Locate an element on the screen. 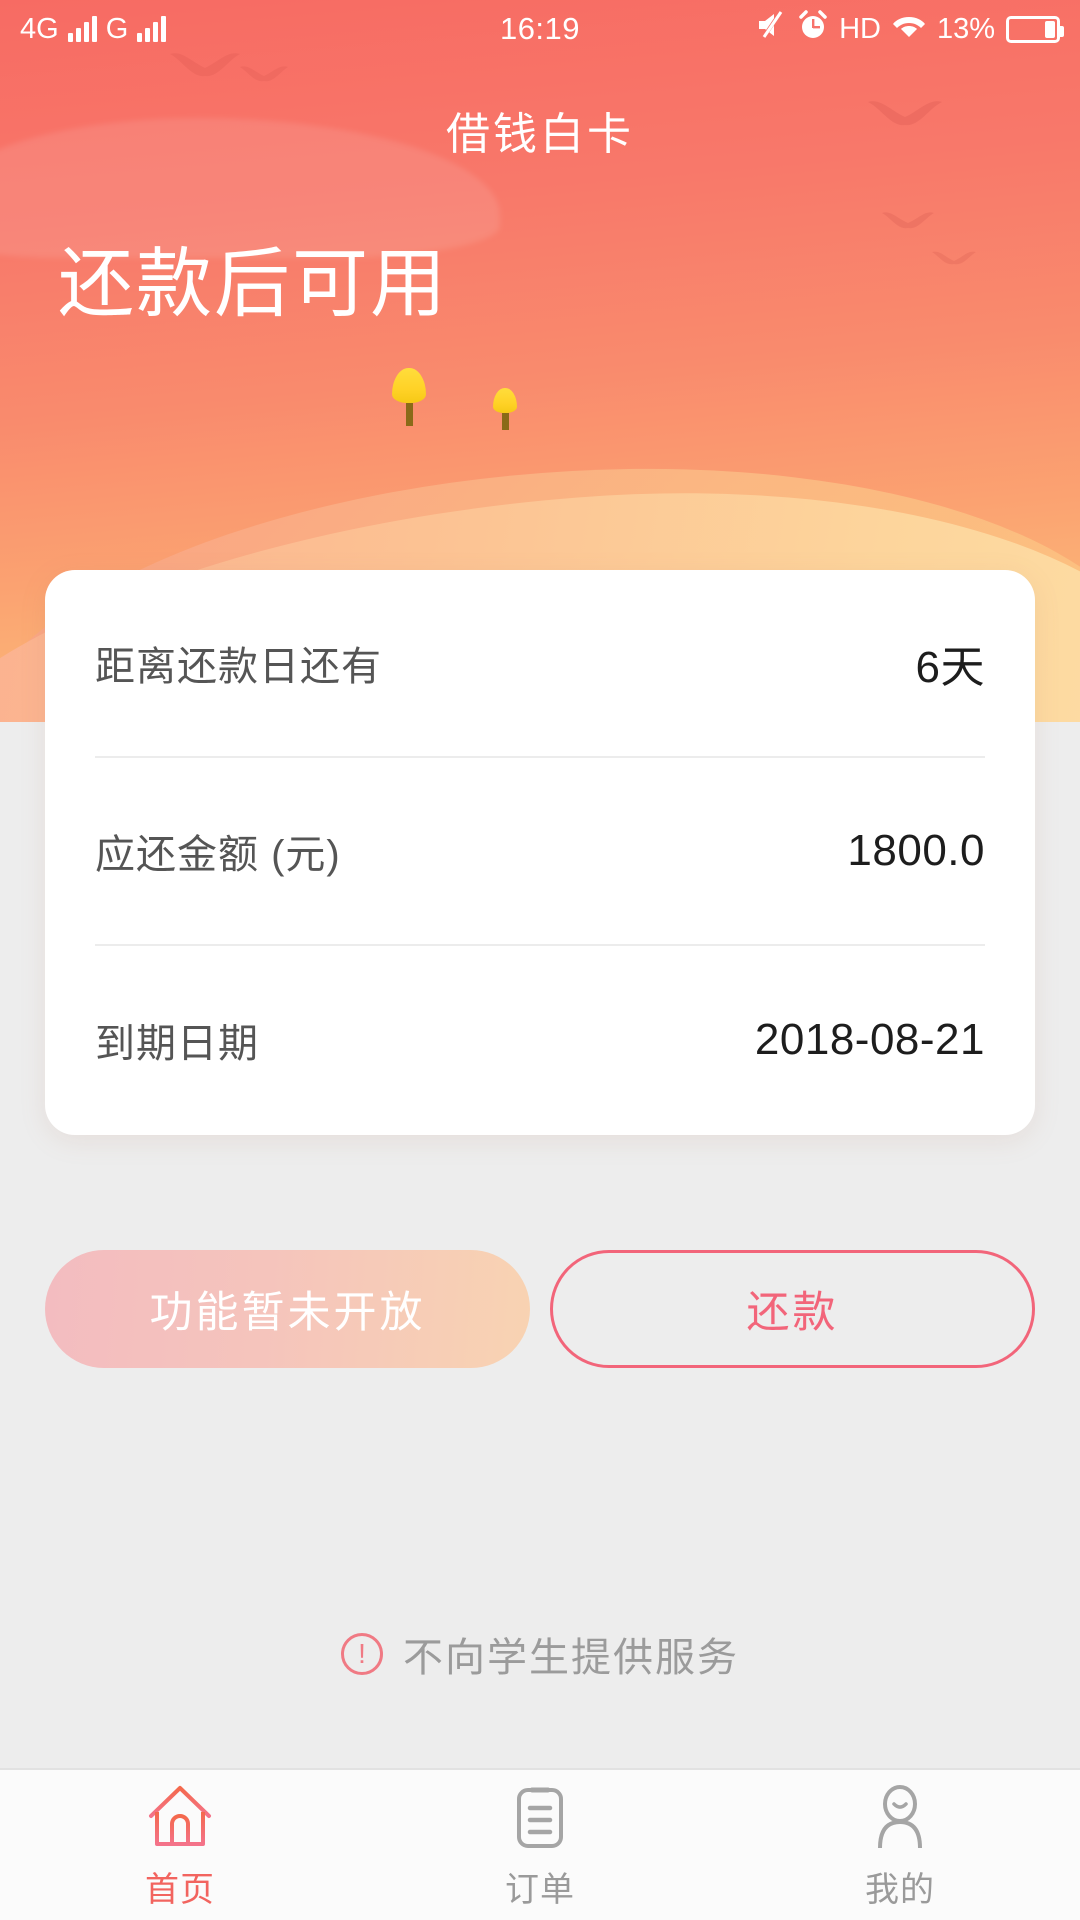 This screenshot has height=1920, width=1080. profile-person-icon is located at coordinates (900, 1817).